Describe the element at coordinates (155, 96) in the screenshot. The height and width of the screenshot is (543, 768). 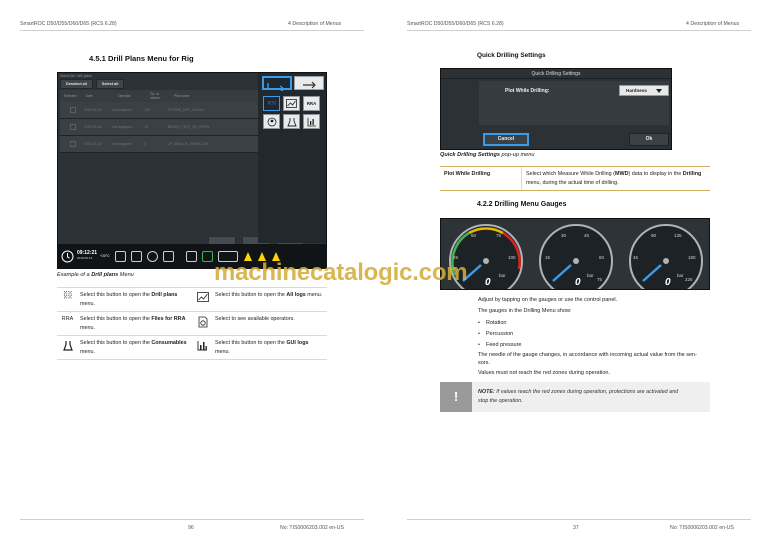
I see `col-metres: Tot. dr. metres` at that location.